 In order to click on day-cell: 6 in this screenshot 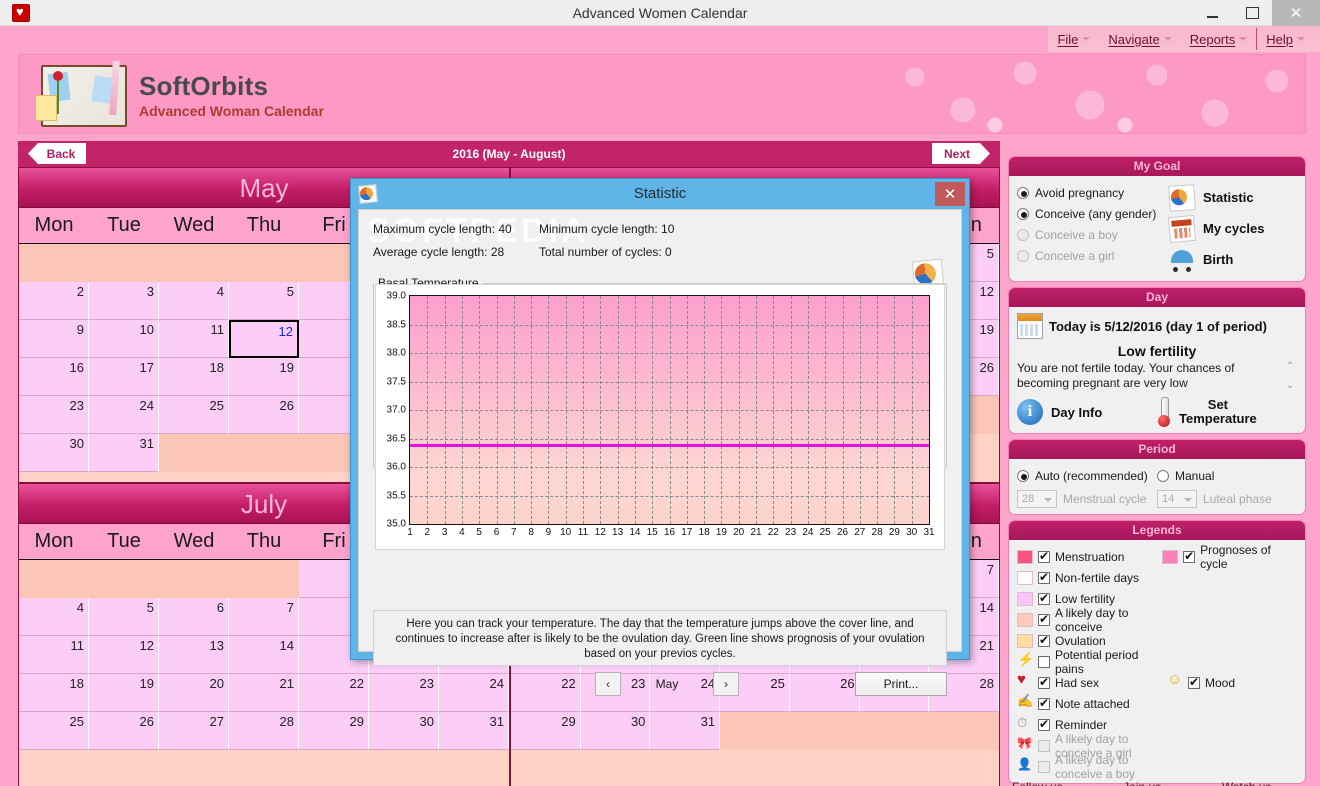, I will do `click(194, 617)`.